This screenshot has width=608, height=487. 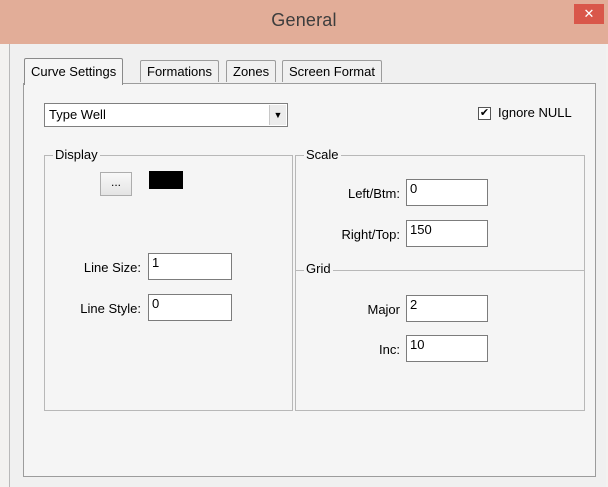 What do you see at coordinates (373, 193) in the screenshot?
I see `left-btm-label: Left/Btm:` at bounding box center [373, 193].